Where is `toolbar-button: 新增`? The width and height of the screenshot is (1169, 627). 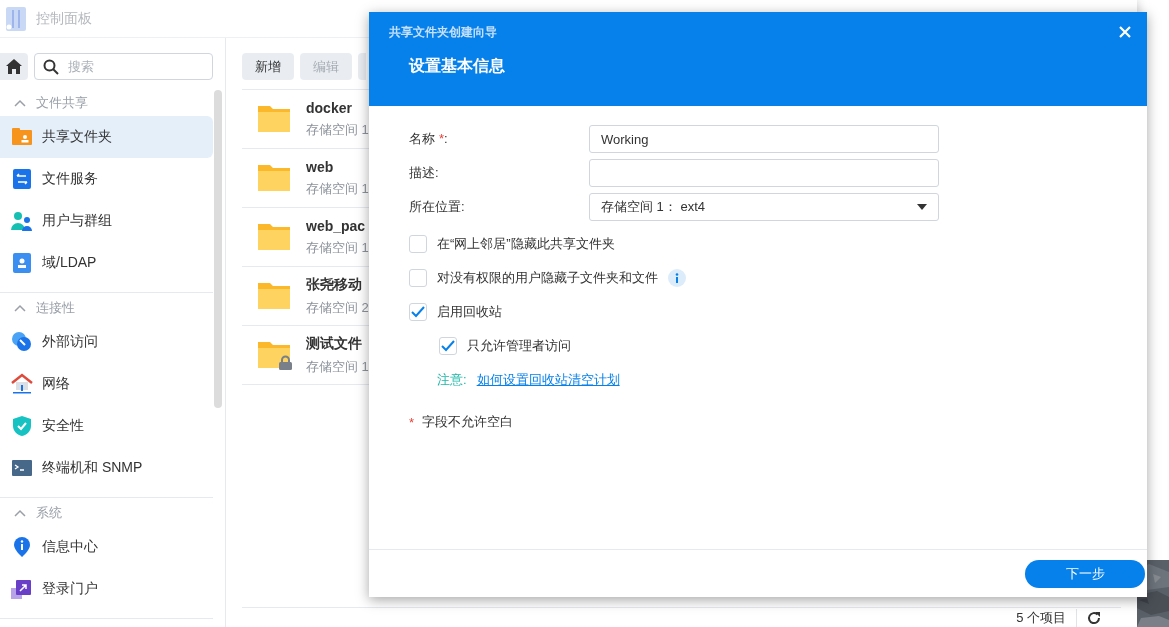 toolbar-button: 新增 is located at coordinates (268, 66).